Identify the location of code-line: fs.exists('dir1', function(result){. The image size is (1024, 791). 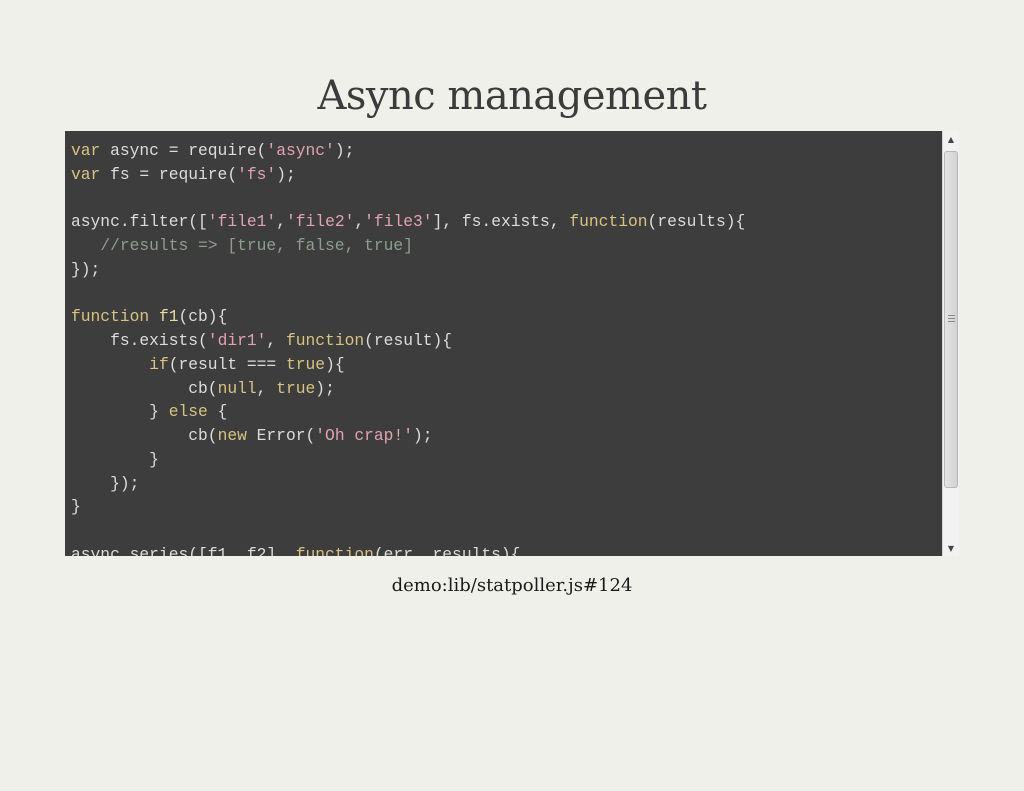
(408, 341).